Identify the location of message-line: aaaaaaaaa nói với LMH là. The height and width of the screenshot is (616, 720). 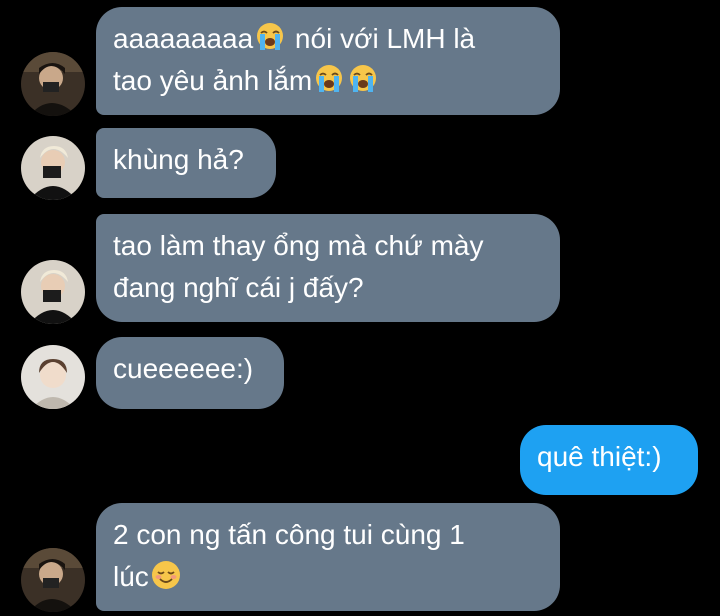
(327, 39).